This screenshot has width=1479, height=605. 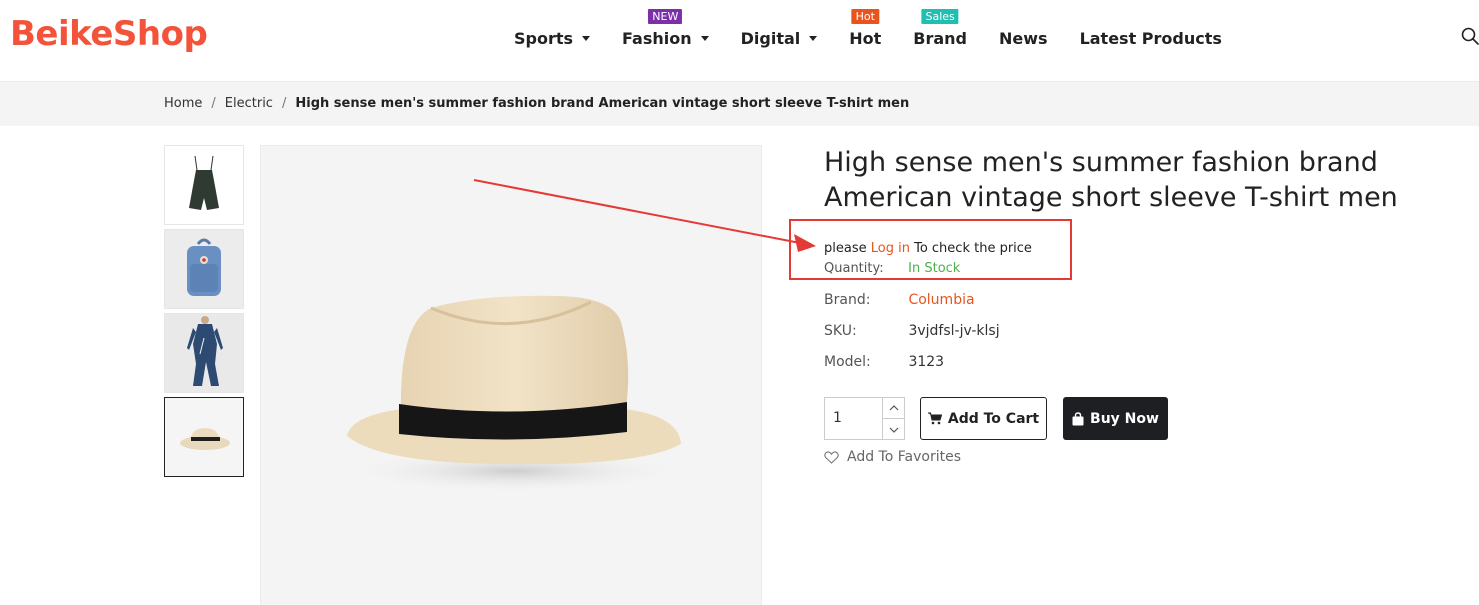 I want to click on jumpsuit-image, so click(x=204, y=353).